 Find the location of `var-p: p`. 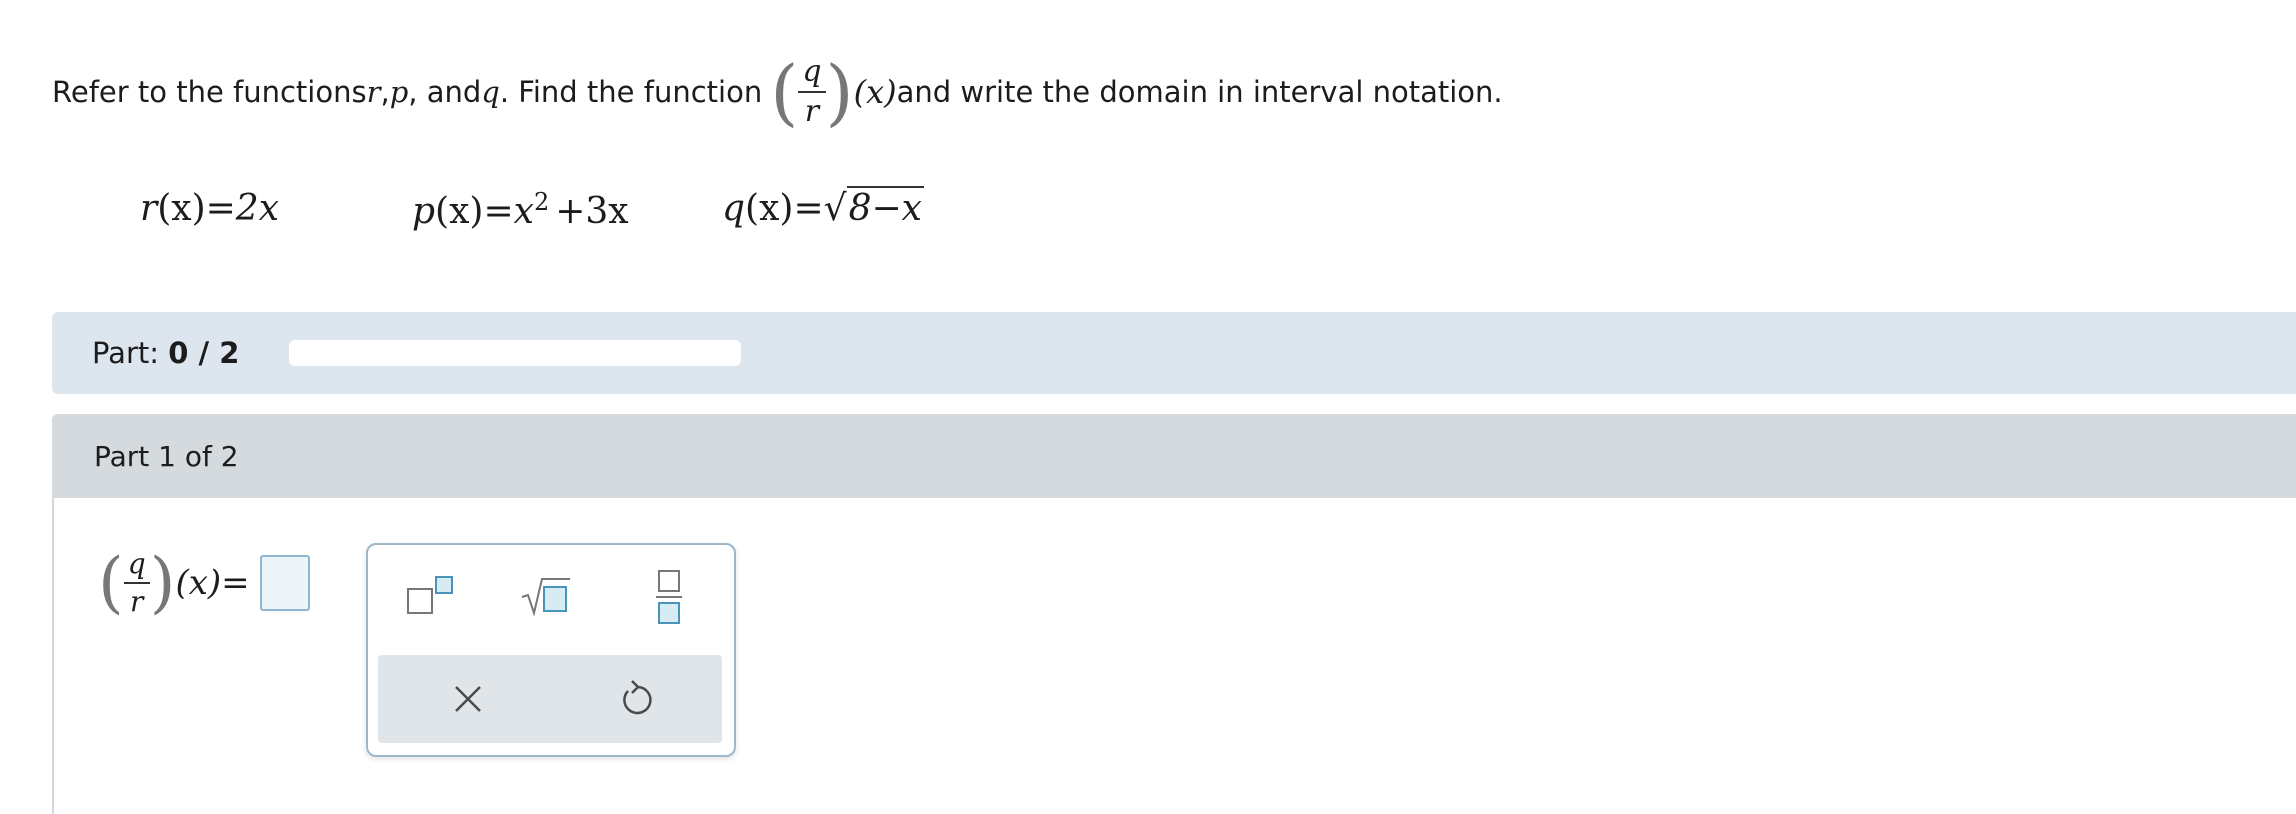

var-p: p is located at coordinates (399, 92).